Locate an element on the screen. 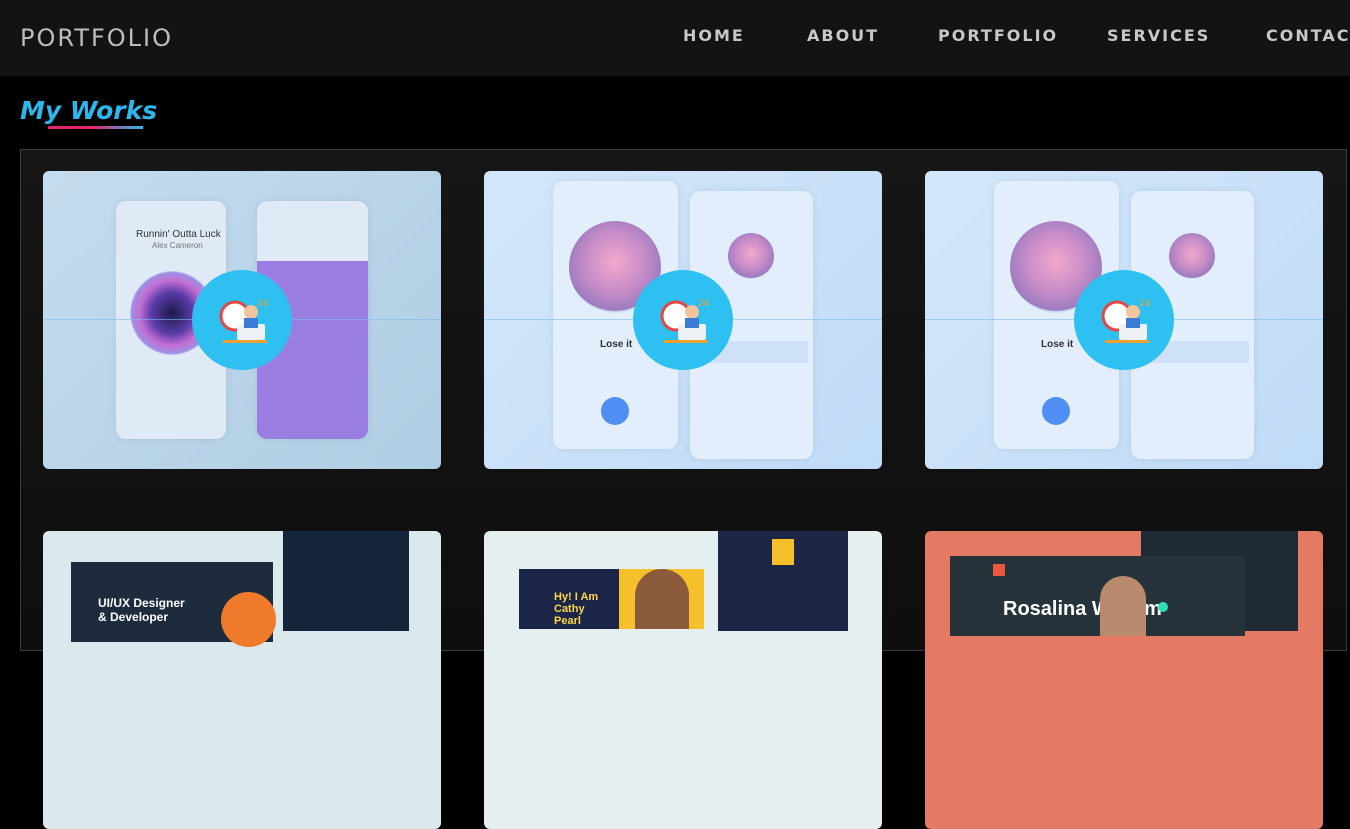  track-artist: Alex Cameron is located at coordinates (177, 245).